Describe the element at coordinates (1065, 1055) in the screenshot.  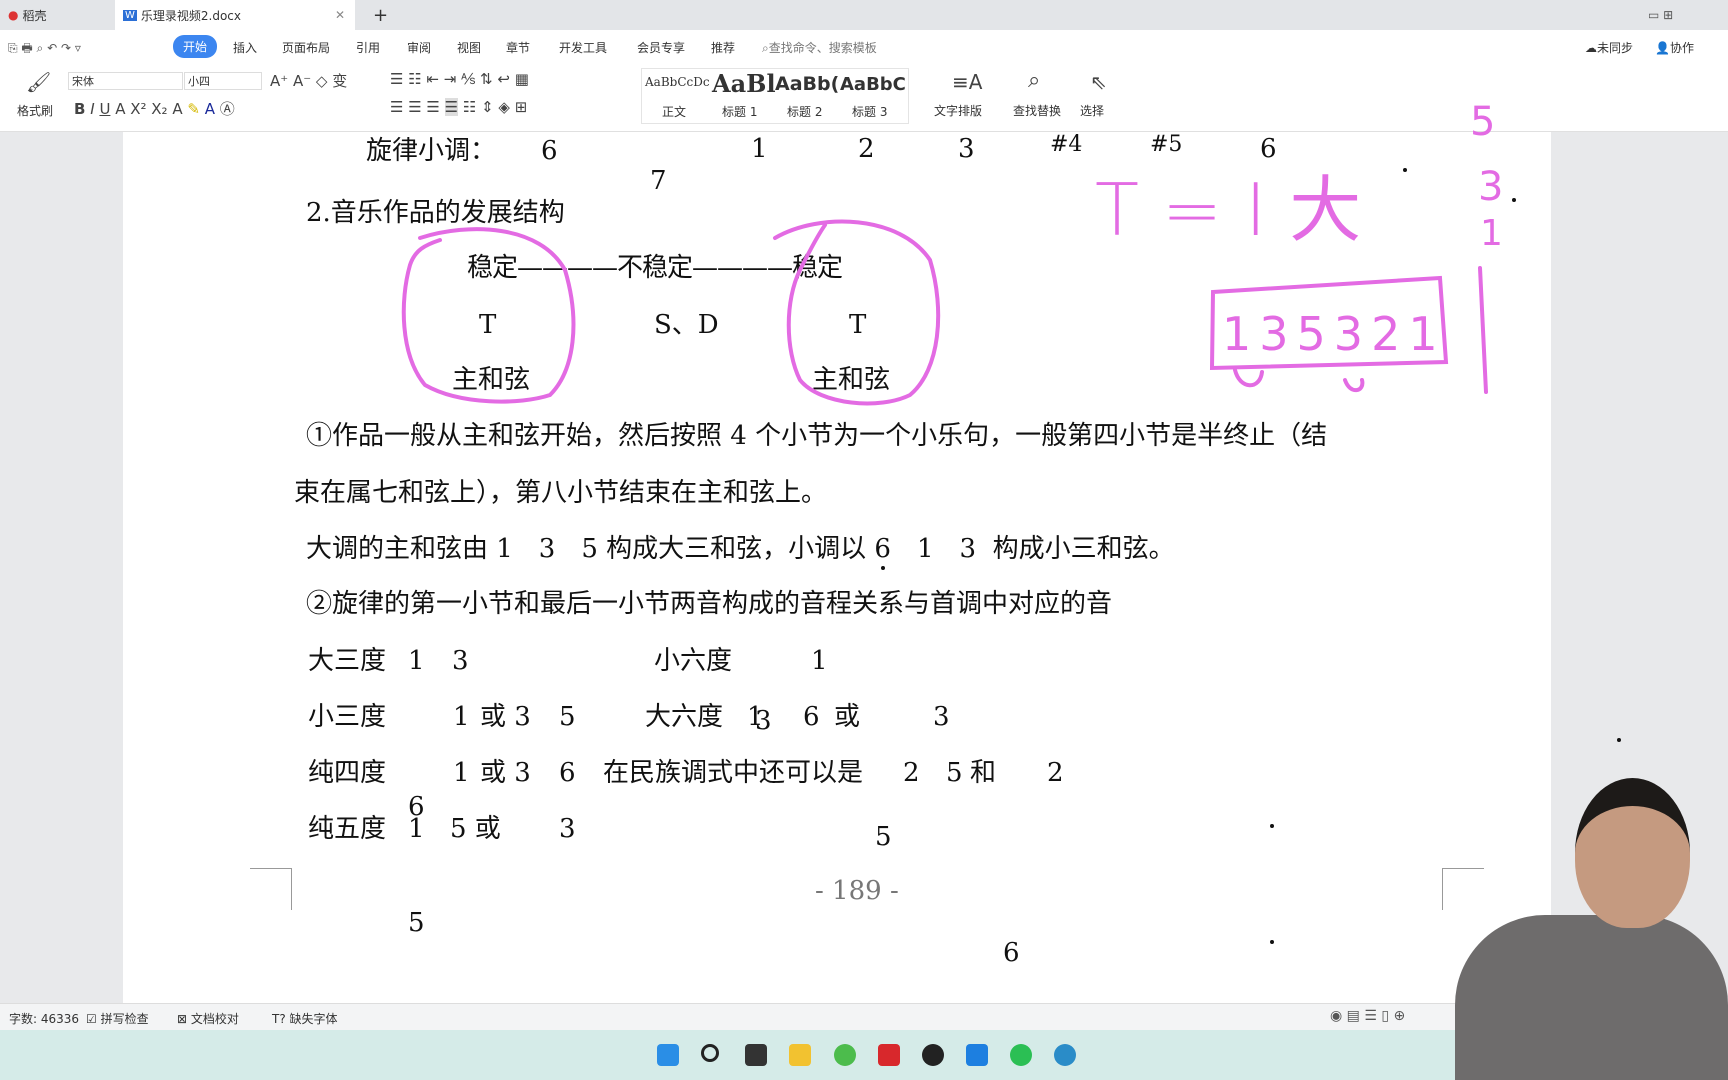
I see `app-icon` at that location.